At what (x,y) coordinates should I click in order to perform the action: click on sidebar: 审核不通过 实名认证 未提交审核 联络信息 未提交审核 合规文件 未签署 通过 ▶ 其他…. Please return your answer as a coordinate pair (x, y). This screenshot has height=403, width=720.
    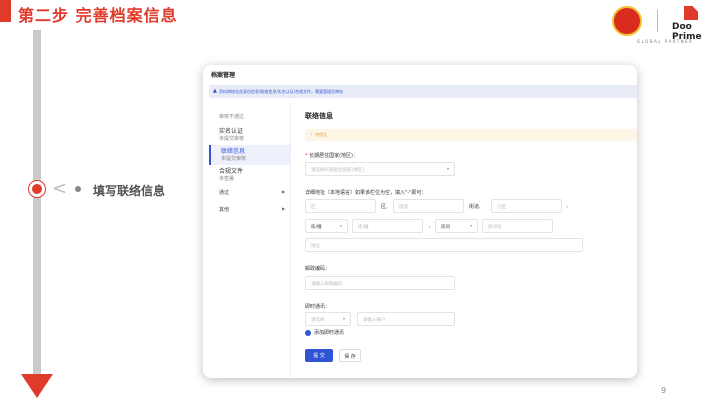
    Looking at the image, I should click on (247, 240).